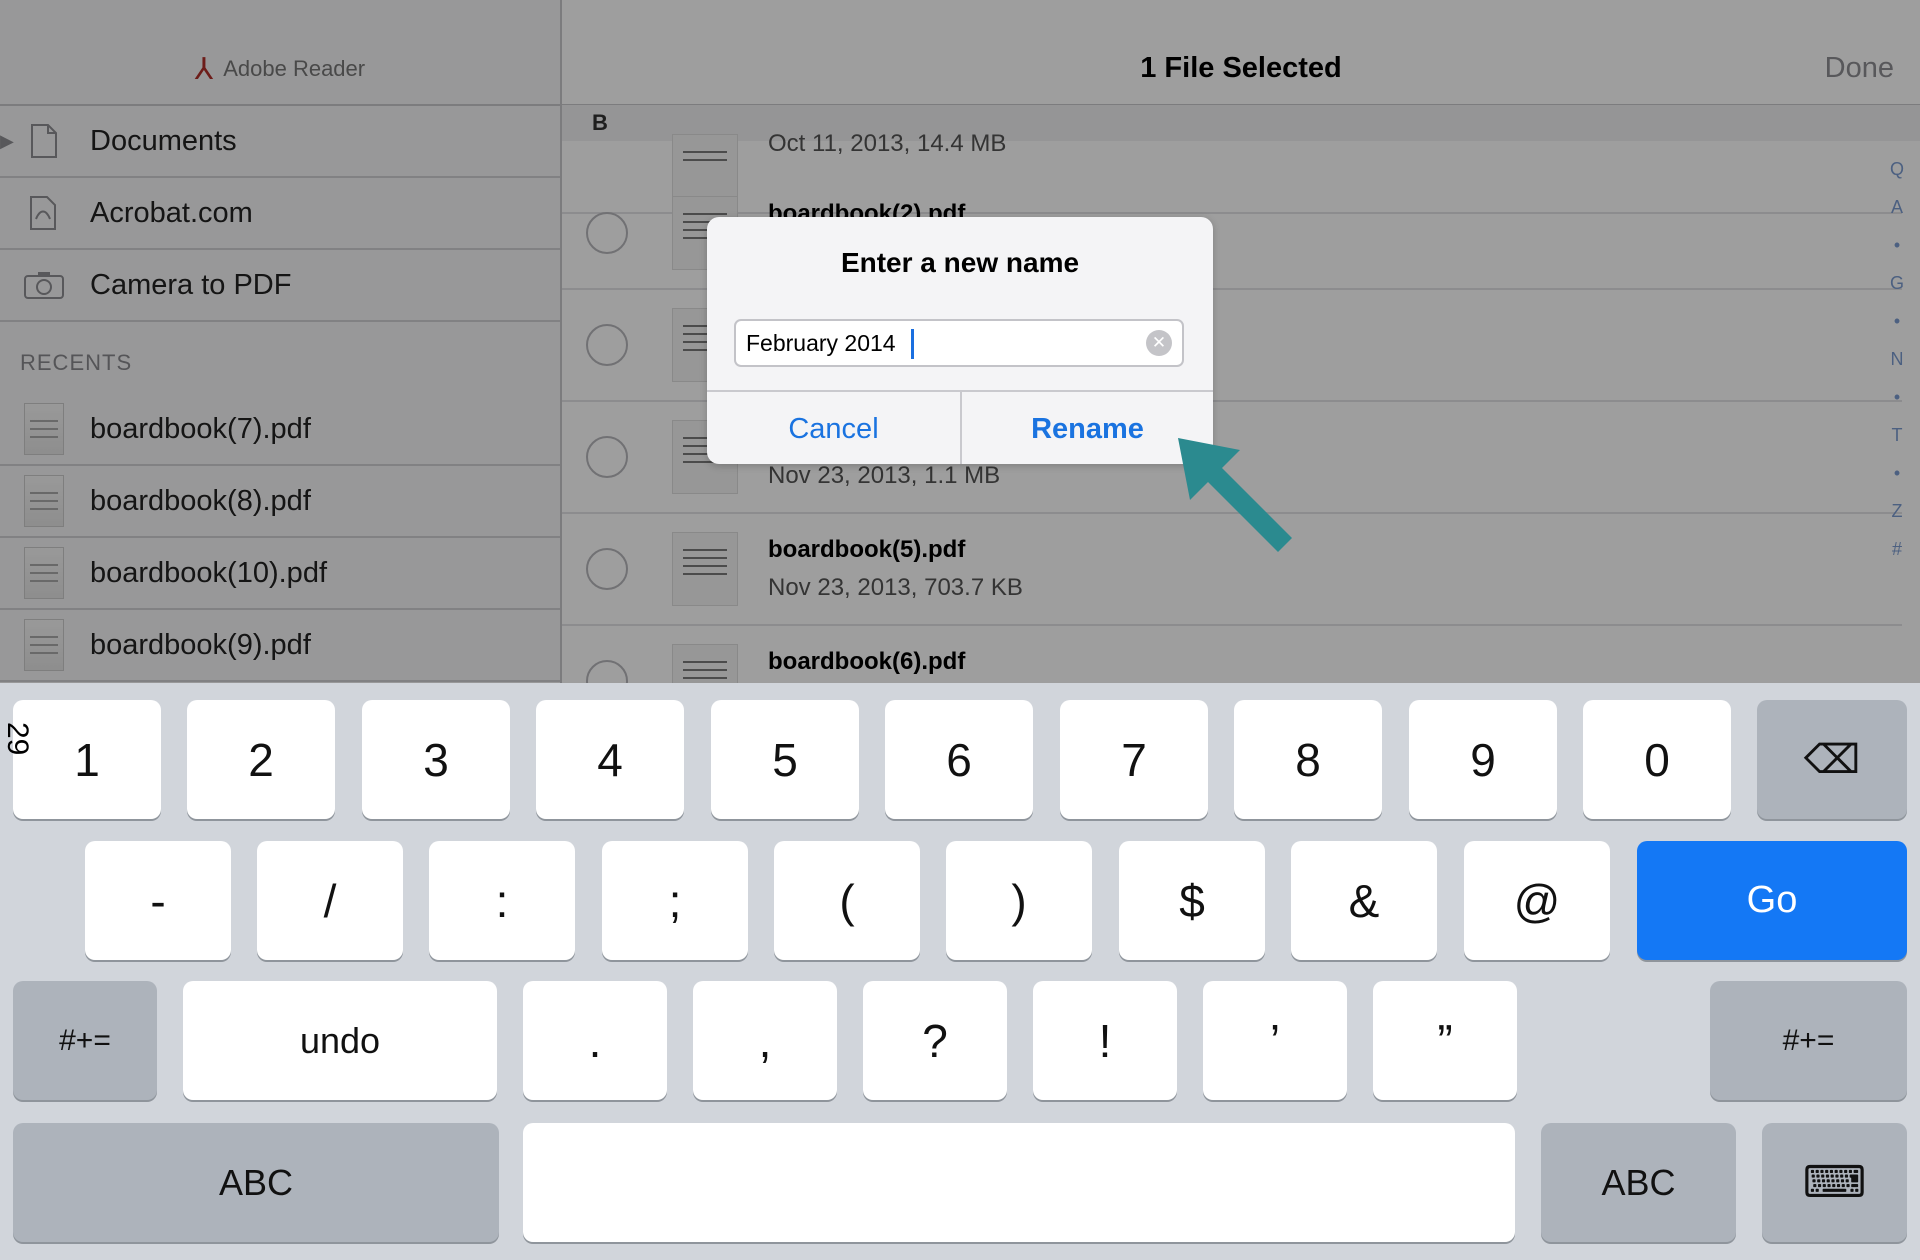 Image resolution: width=1920 pixels, height=1260 pixels. I want to click on name-field: ✕, so click(959, 343).